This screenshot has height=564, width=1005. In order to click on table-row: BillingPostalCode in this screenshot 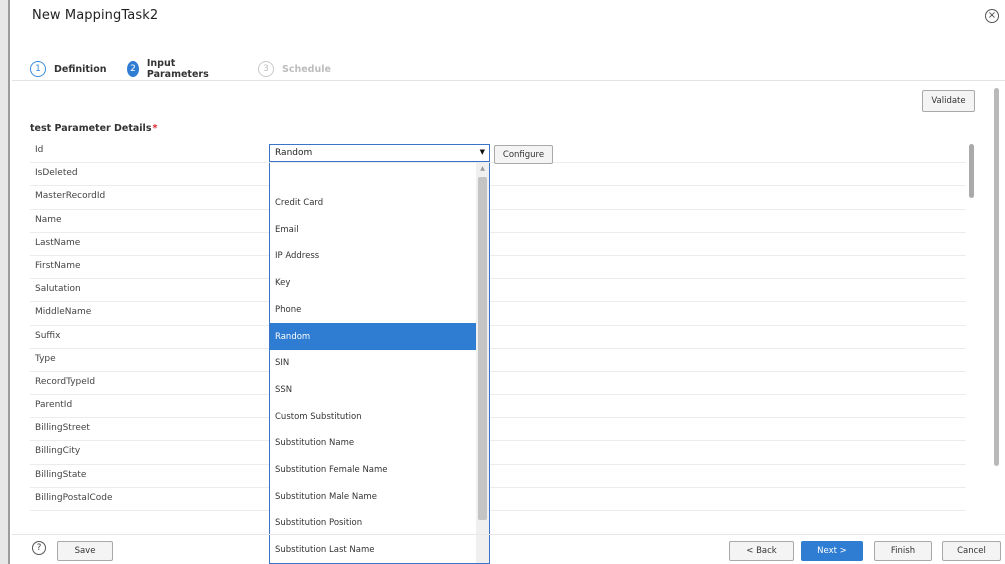, I will do `click(498, 499)`.